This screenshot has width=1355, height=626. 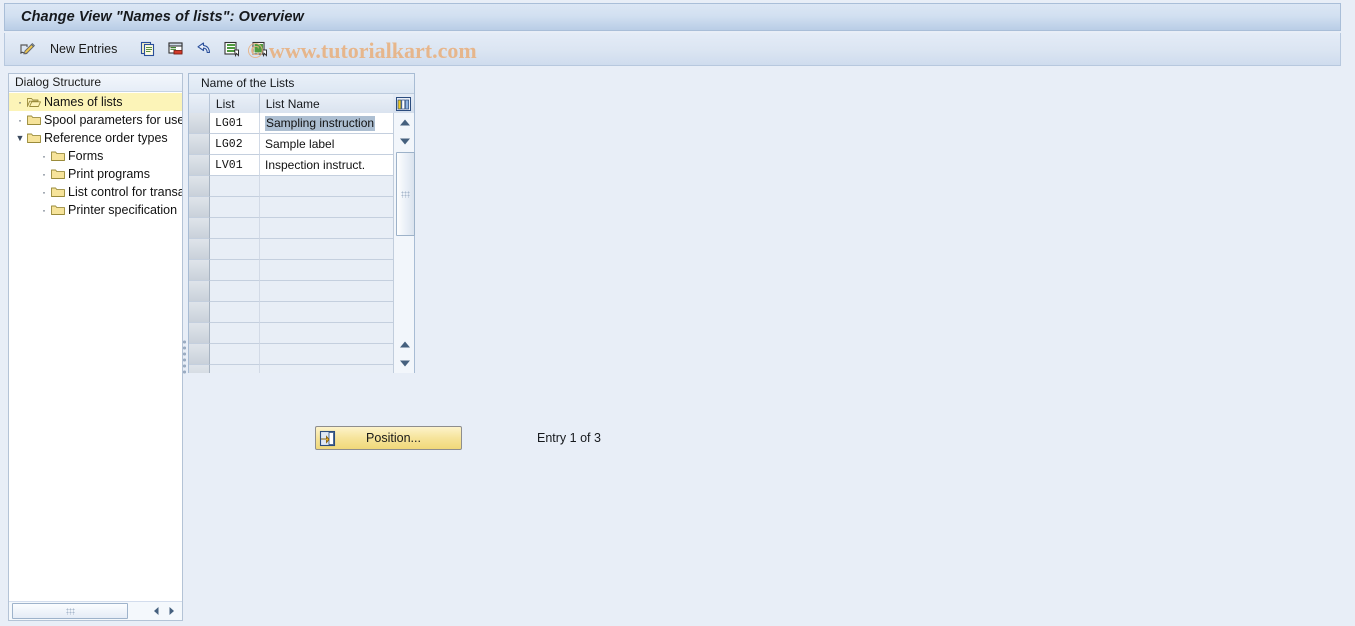 I want to click on sidebar-item-reference-order-types: ▼ Reference order types, so click(x=95, y=138).